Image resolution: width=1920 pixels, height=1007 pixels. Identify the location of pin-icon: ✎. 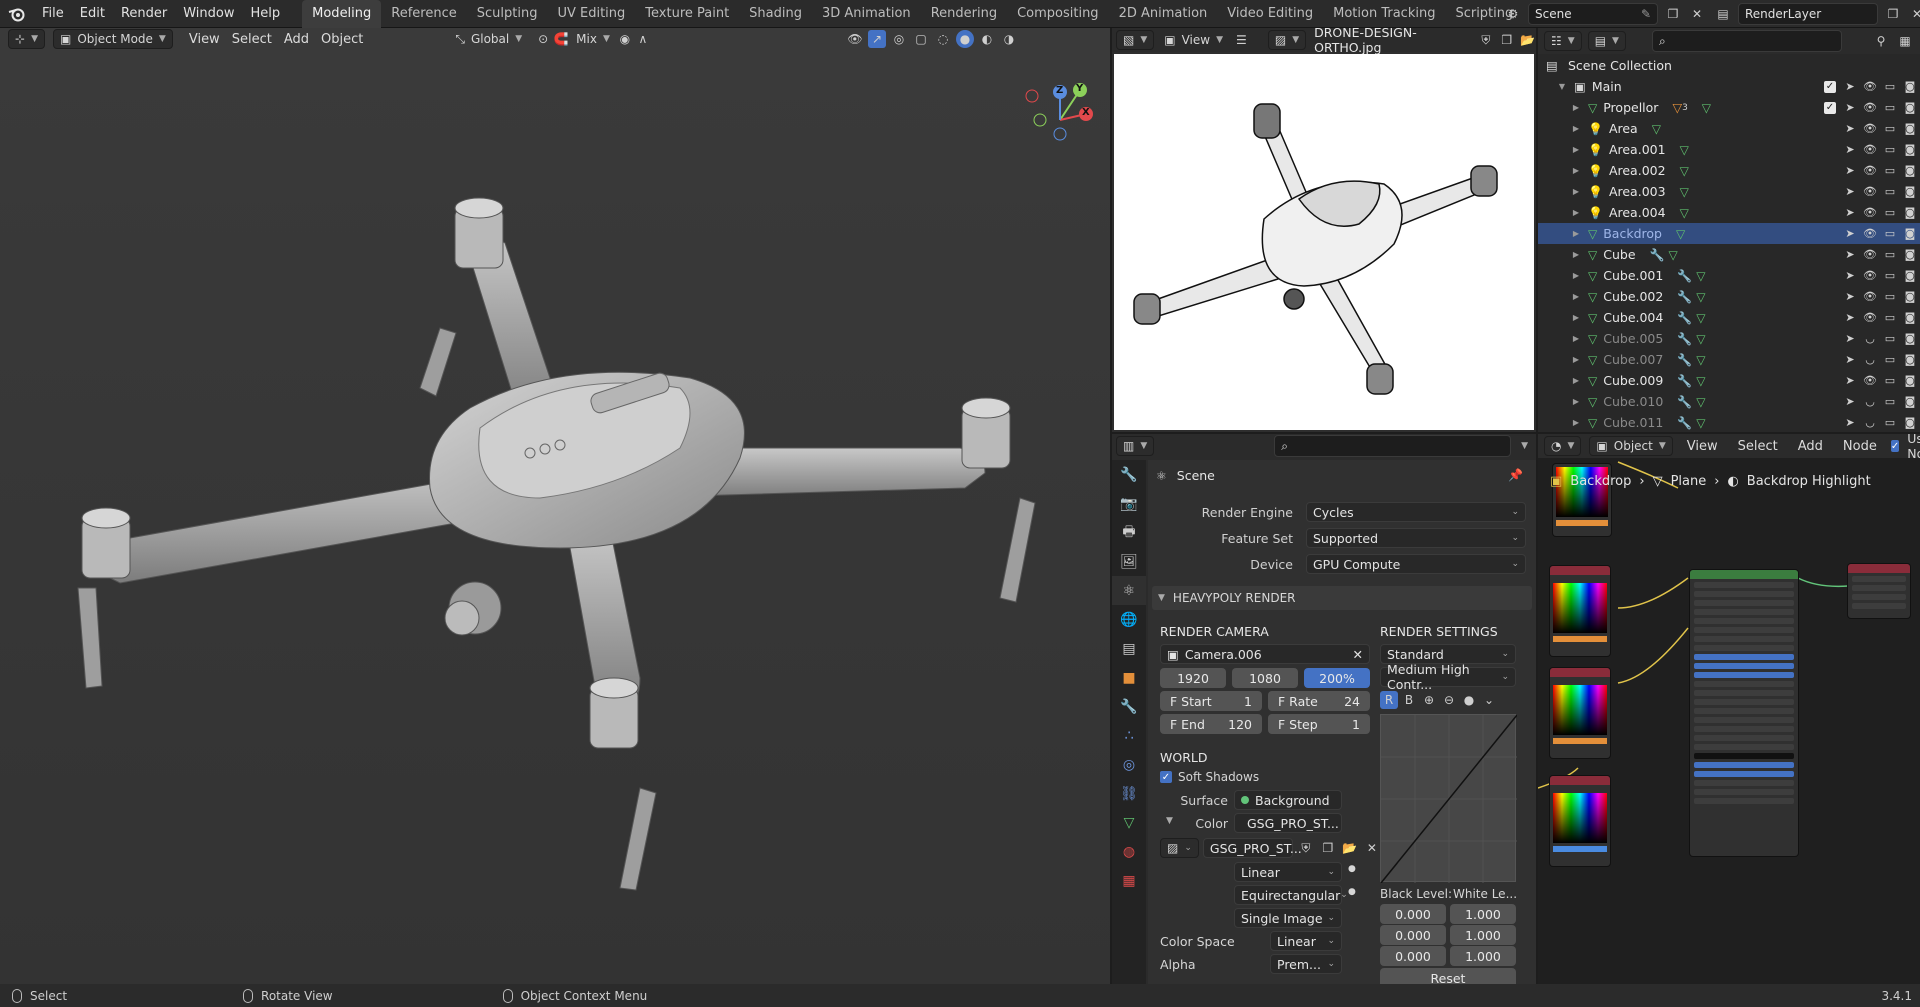
(1646, 14).